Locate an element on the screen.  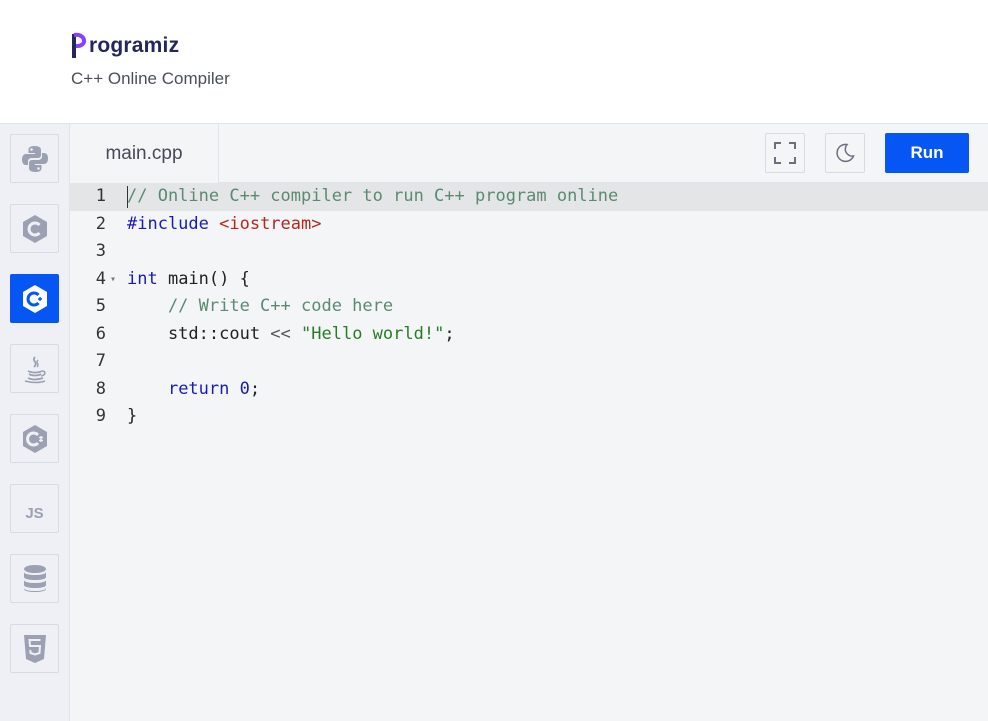
sidebar-item-html is located at coordinates (34, 648).